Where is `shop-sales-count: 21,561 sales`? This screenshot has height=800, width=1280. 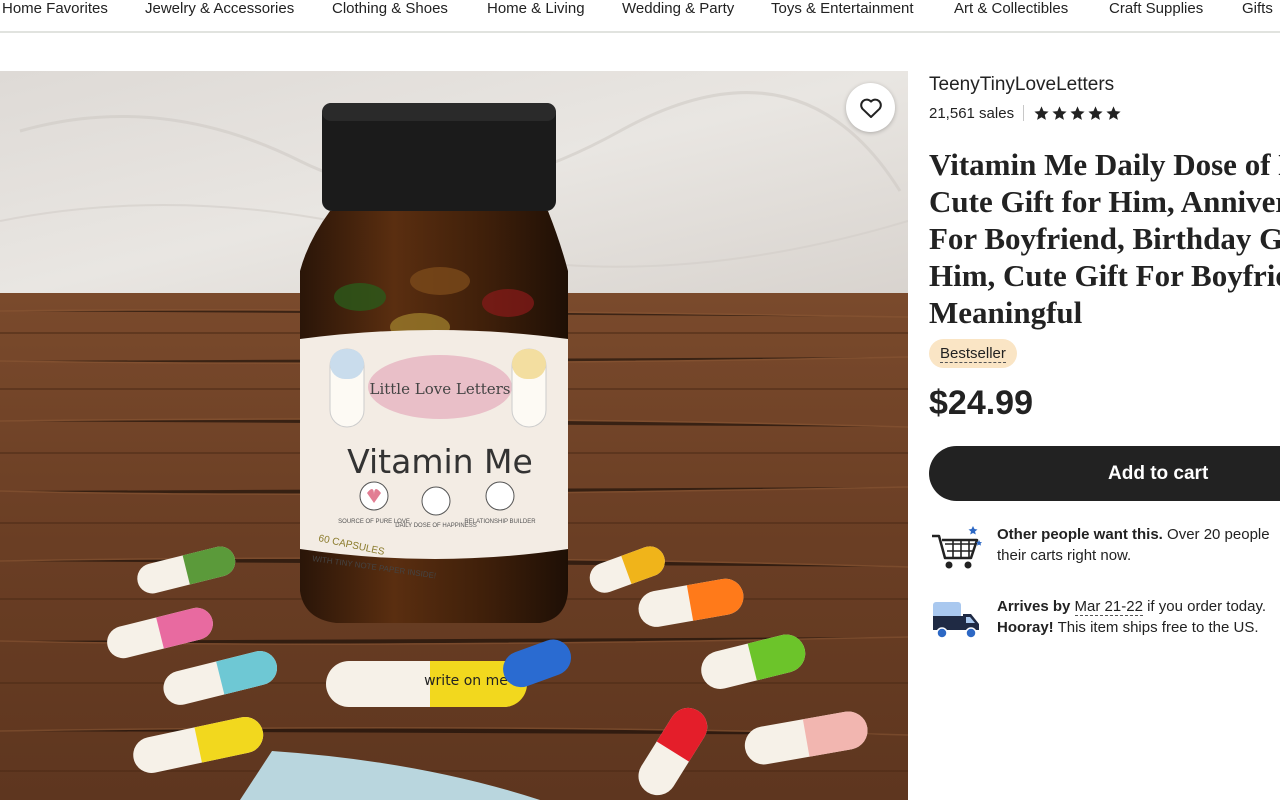
shop-sales-count: 21,561 sales is located at coordinates (972, 113).